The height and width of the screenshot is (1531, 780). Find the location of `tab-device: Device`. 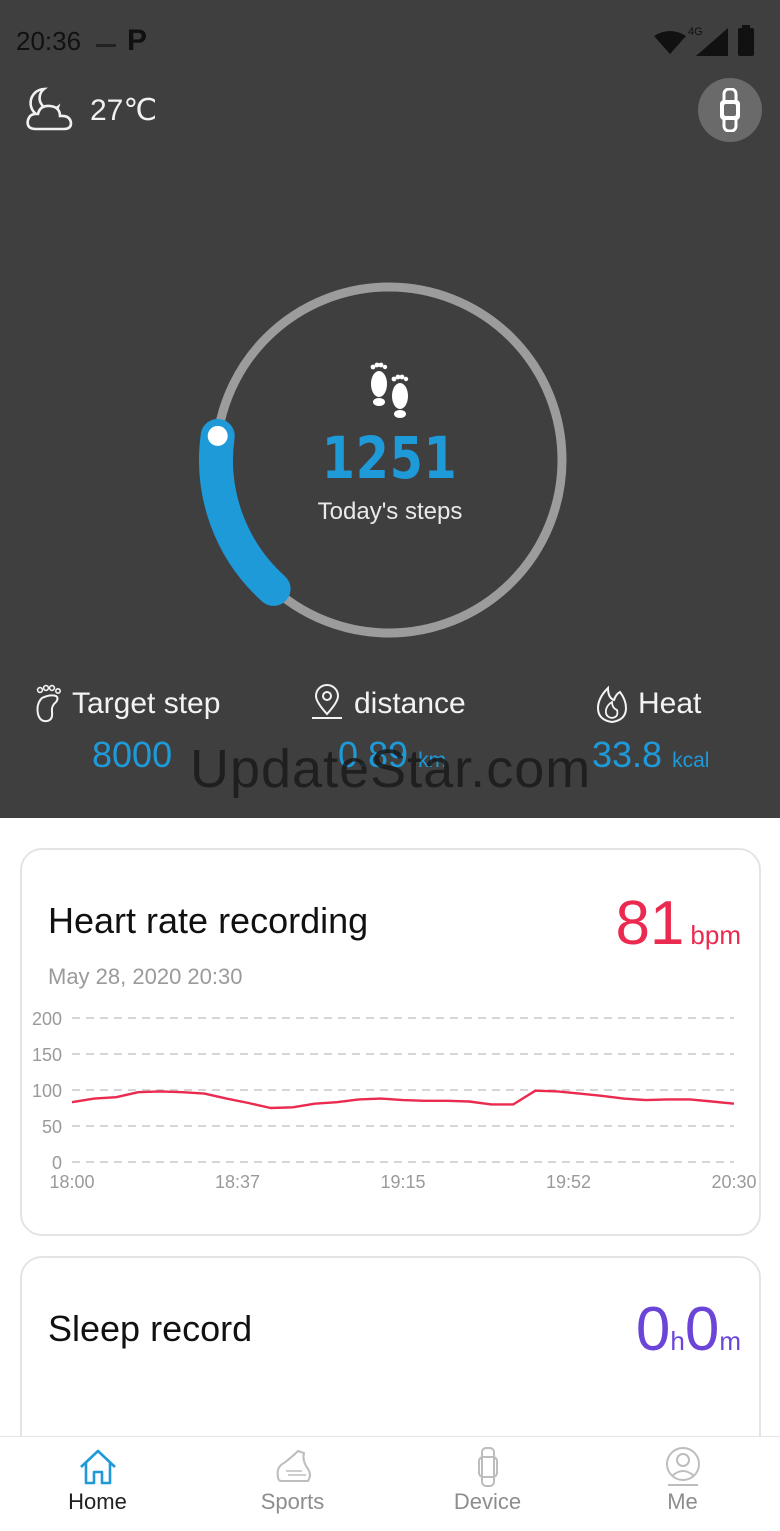

tab-device: Device is located at coordinates (487, 1484).